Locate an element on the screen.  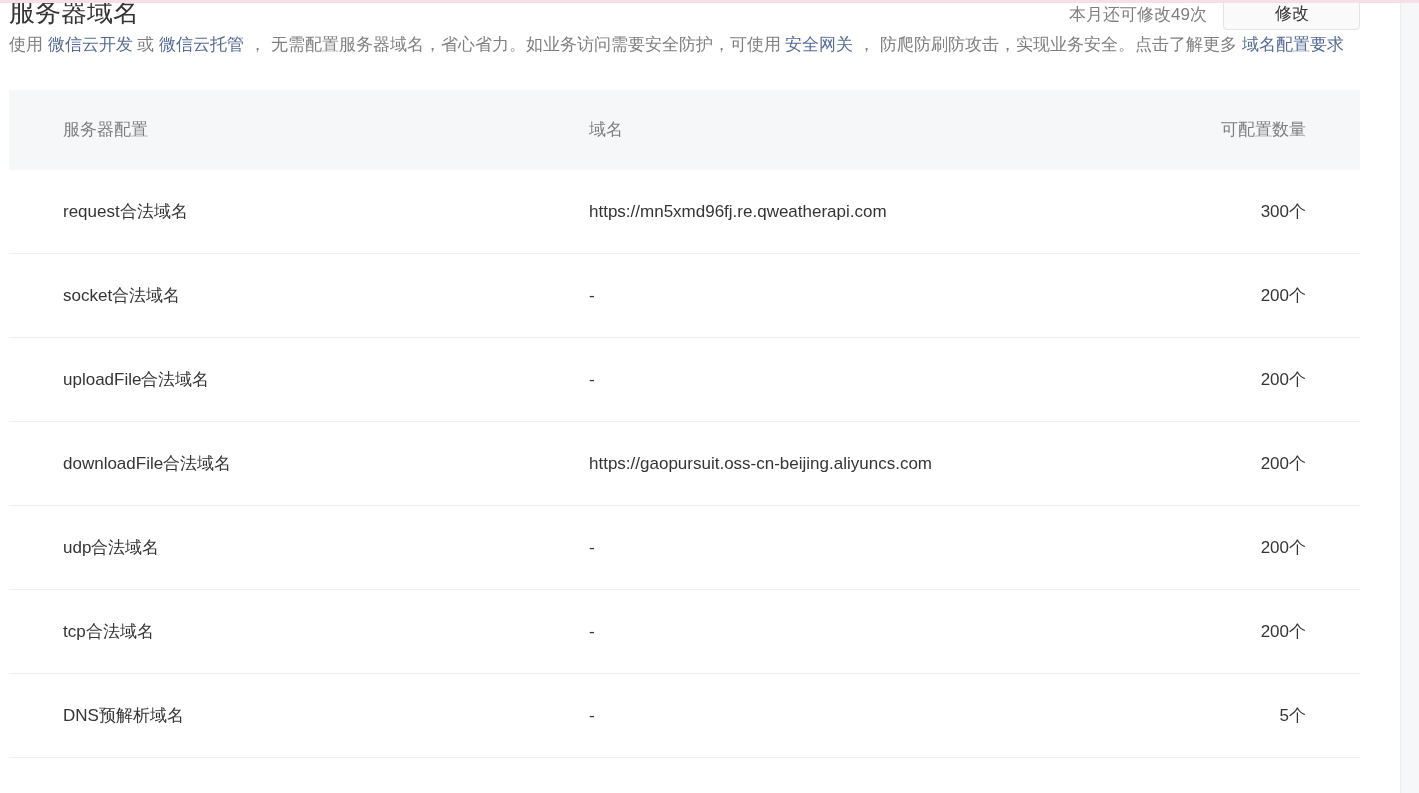
table-cell-text: tcp合法域名 is located at coordinates (108, 631).